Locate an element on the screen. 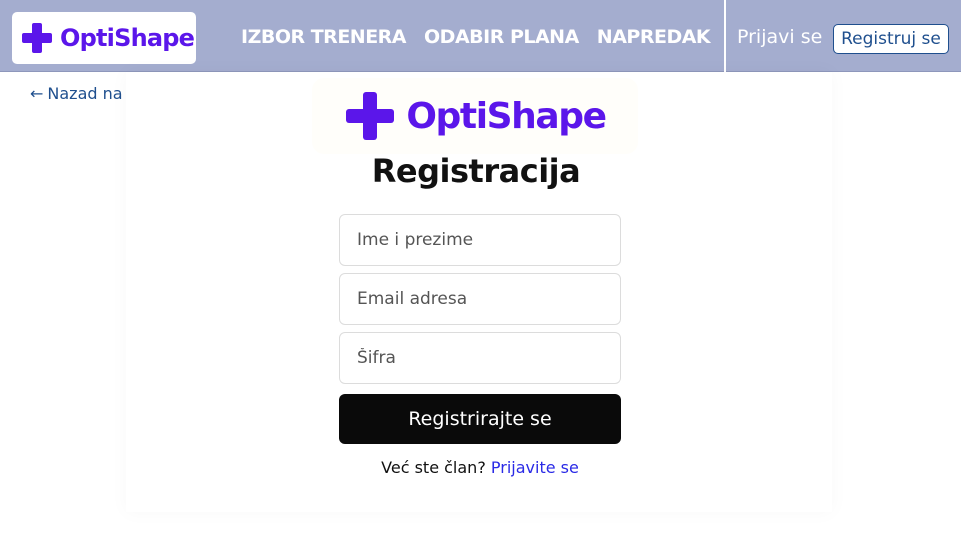 The height and width of the screenshot is (540, 961). member-question: Već ste član? is located at coordinates (433, 467).